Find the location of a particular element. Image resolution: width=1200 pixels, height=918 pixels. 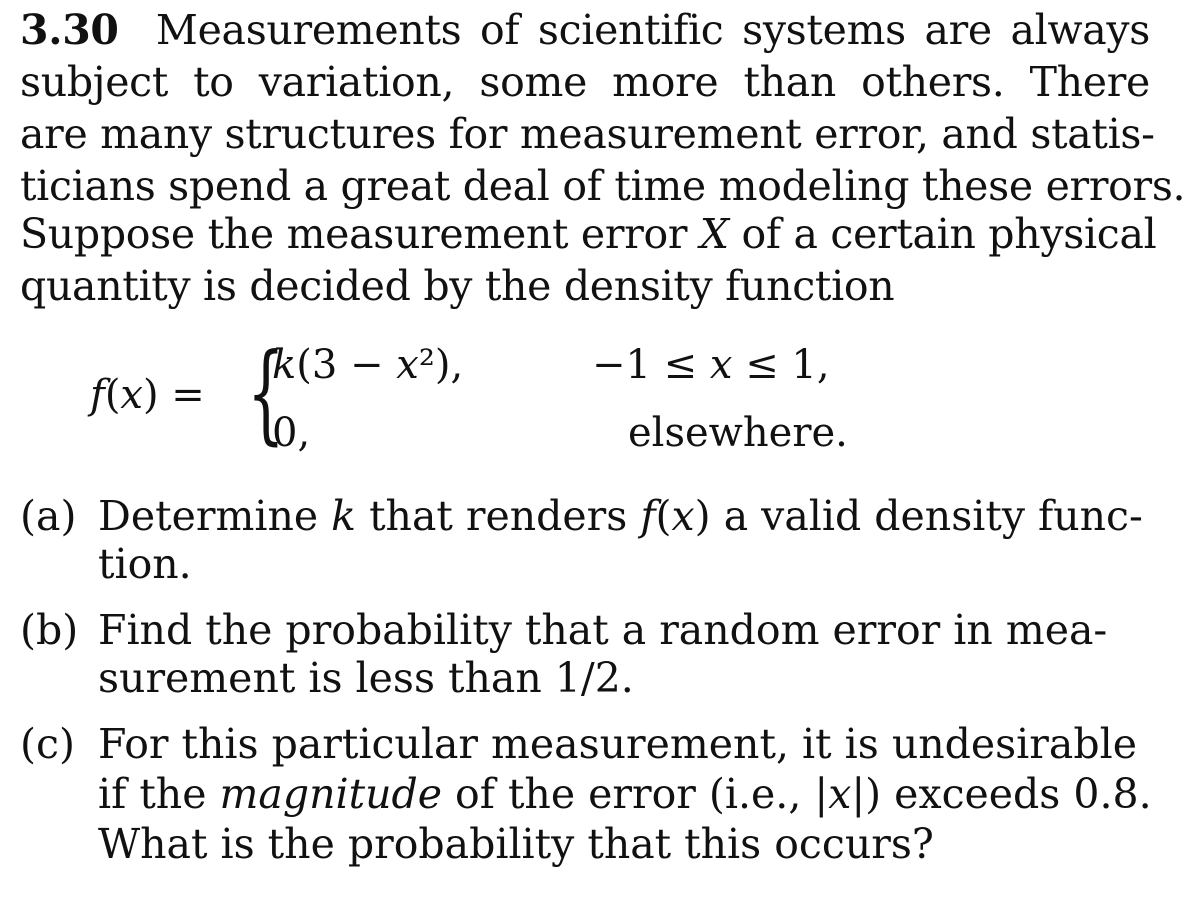

case2-expr: 0, is located at coordinates (291, 433).